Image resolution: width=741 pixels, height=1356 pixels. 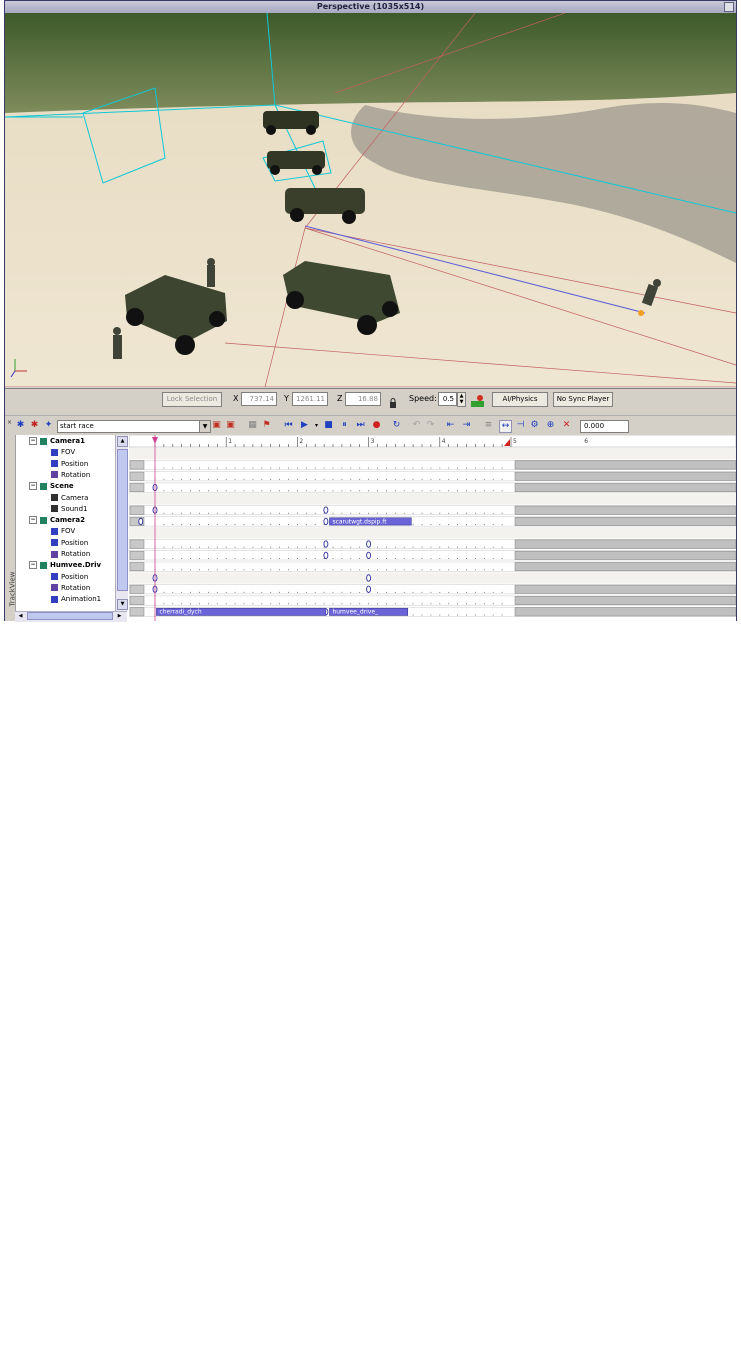 What do you see at coordinates (534, 425) in the screenshot?
I see `scale-keys-icon: ⚙` at bounding box center [534, 425].